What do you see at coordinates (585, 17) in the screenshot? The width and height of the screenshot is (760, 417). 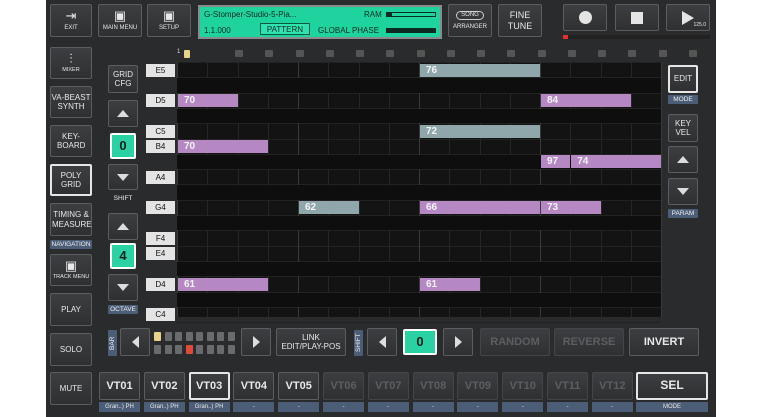 I see `record-button` at bounding box center [585, 17].